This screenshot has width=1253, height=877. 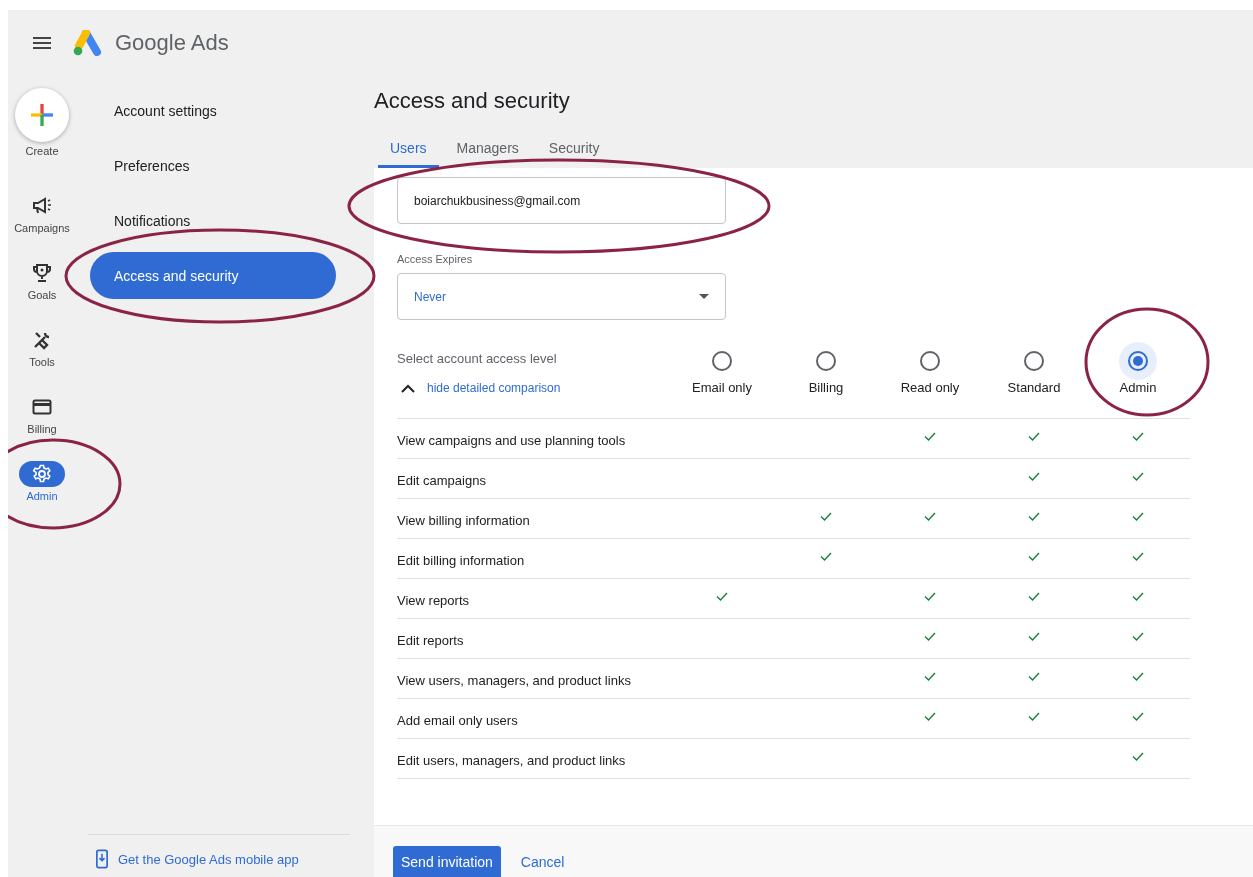 I want to click on dropdown-caret-icon, so click(x=704, y=296).